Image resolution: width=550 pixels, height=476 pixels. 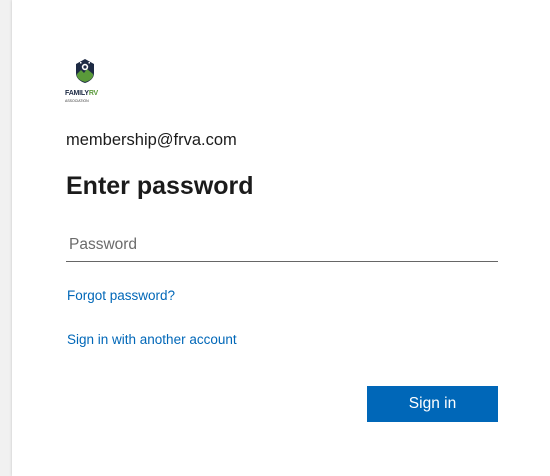 I want to click on family-rv-logo: FAMILYRV ASSOCIATION, so click(x=93, y=81).